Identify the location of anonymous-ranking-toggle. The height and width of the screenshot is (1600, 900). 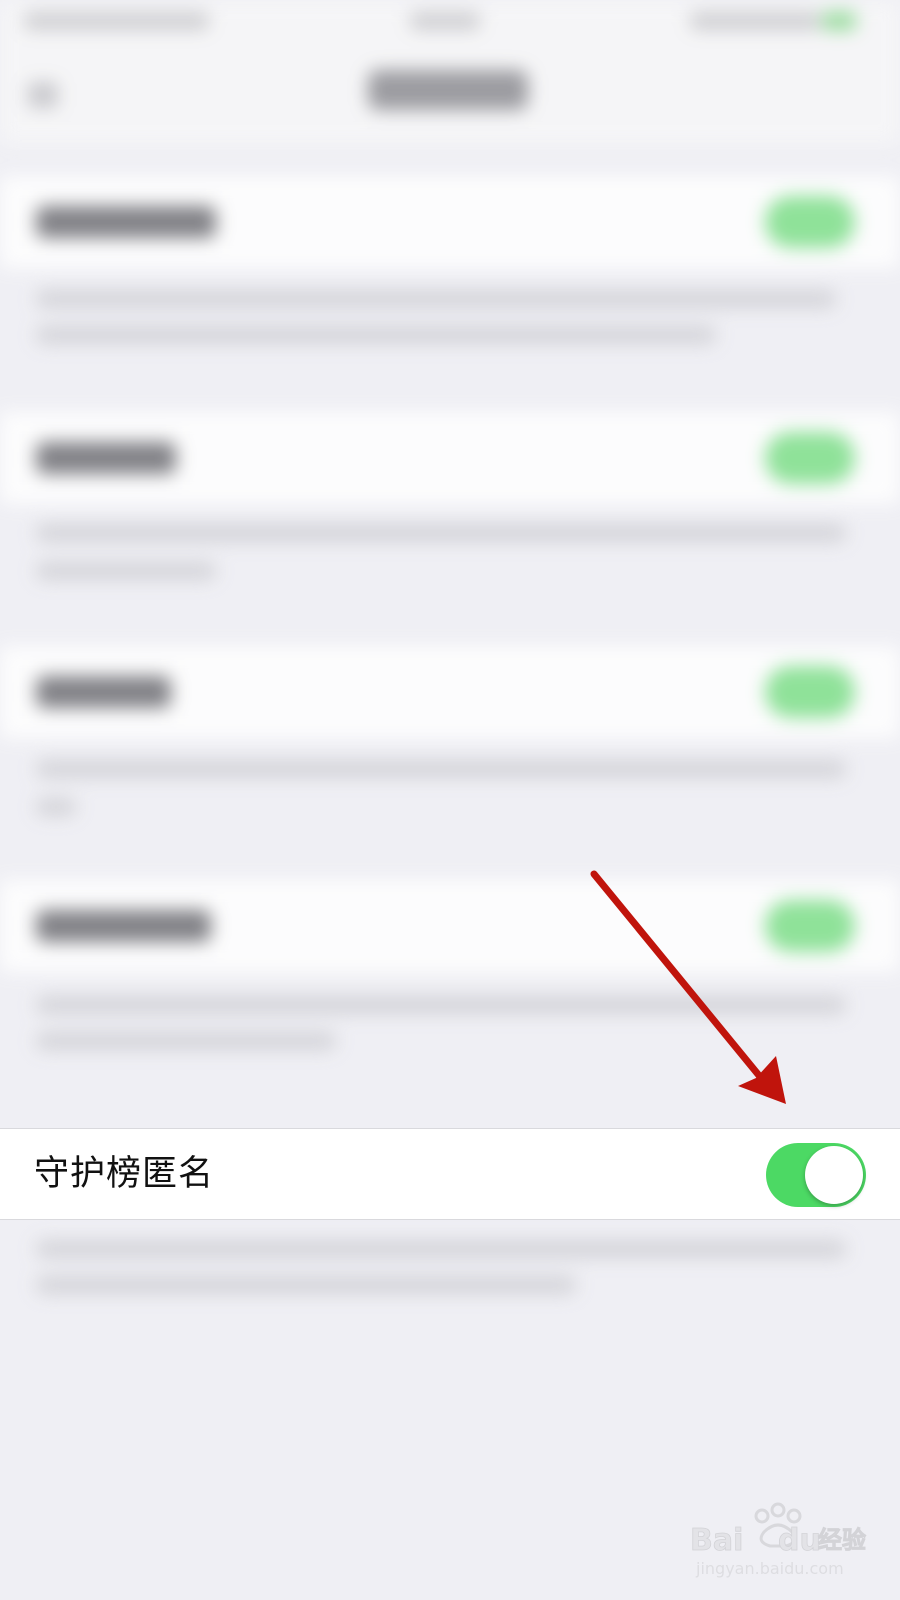
(816, 1175).